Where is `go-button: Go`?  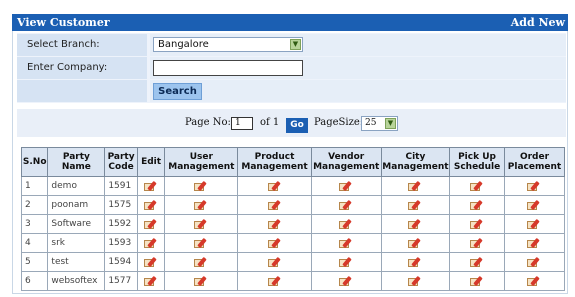 go-button: Go is located at coordinates (297, 125).